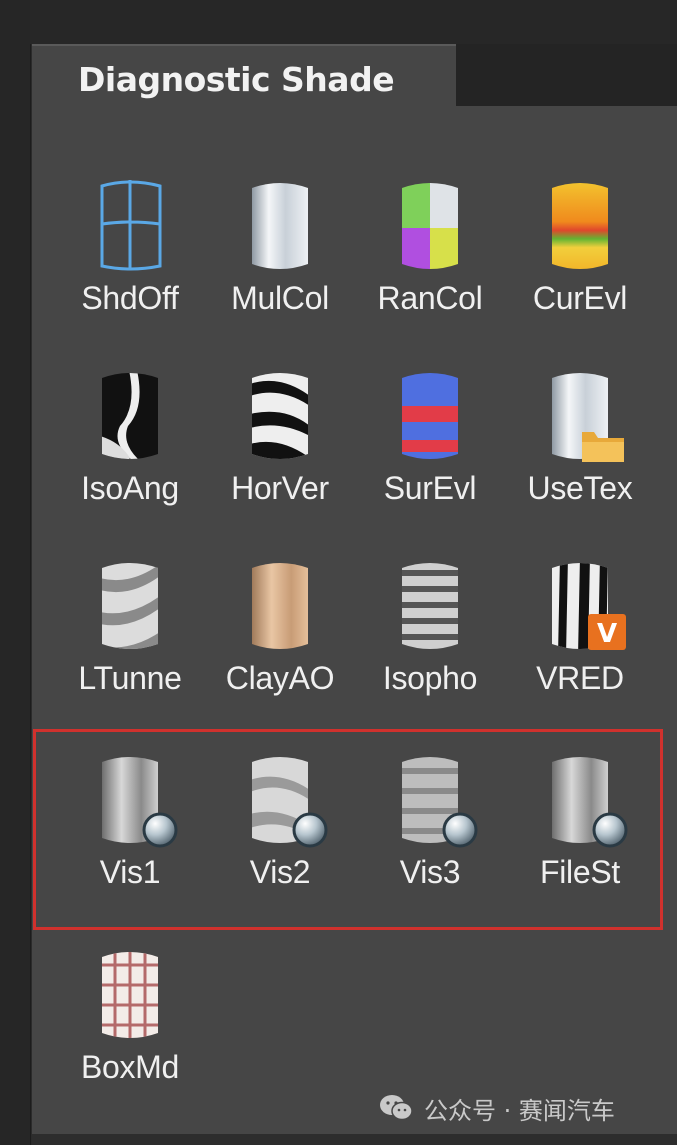 Image resolution: width=677 pixels, height=1145 pixels. I want to click on tool-label: CurEvl, so click(580, 298).